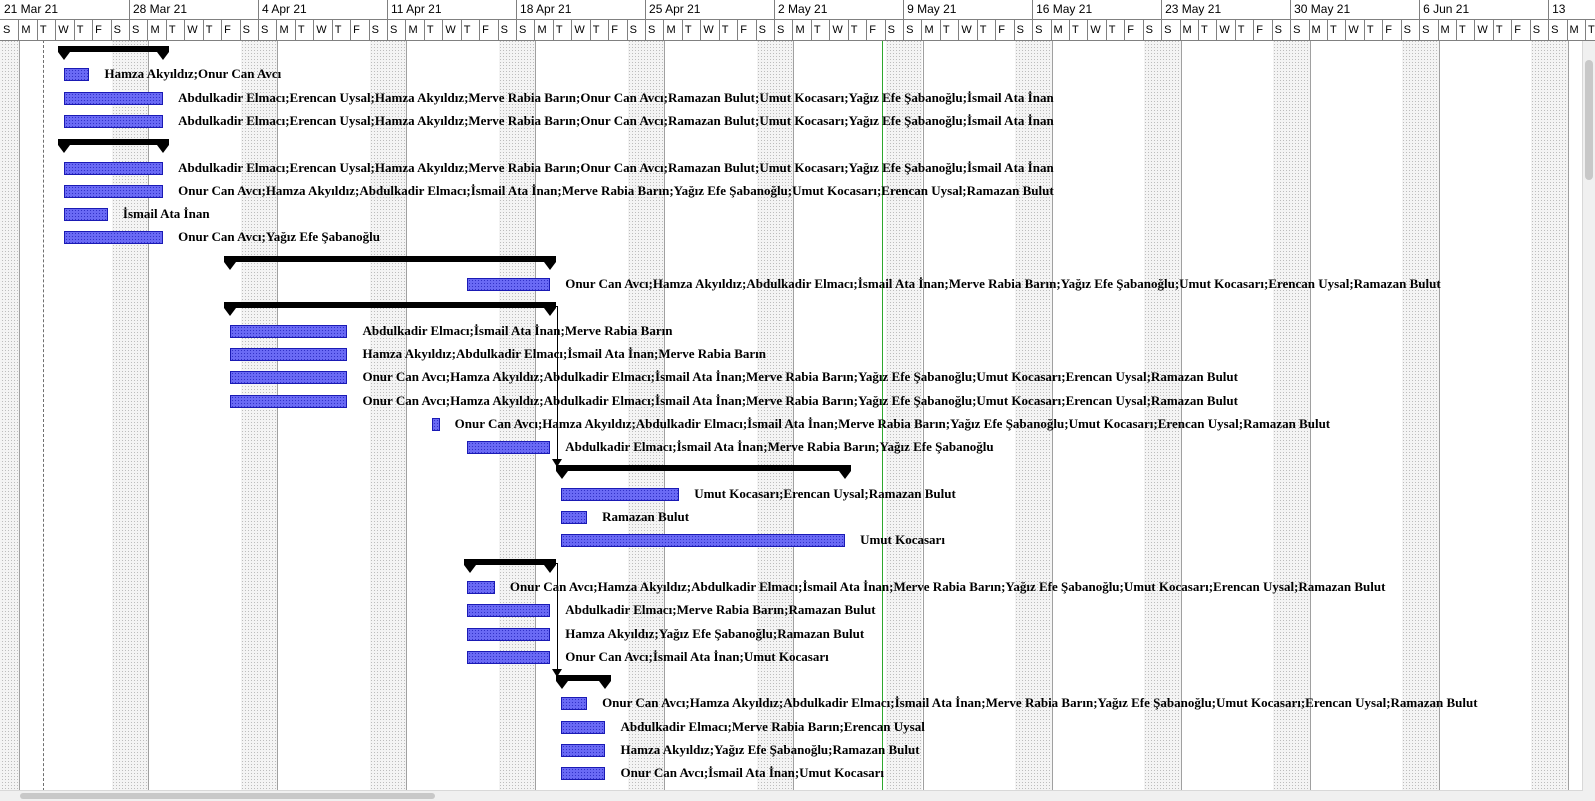 This screenshot has height=801, width=1595. What do you see at coordinates (646, 516) in the screenshot?
I see `task-resource-label: Ramazan Bulut` at bounding box center [646, 516].